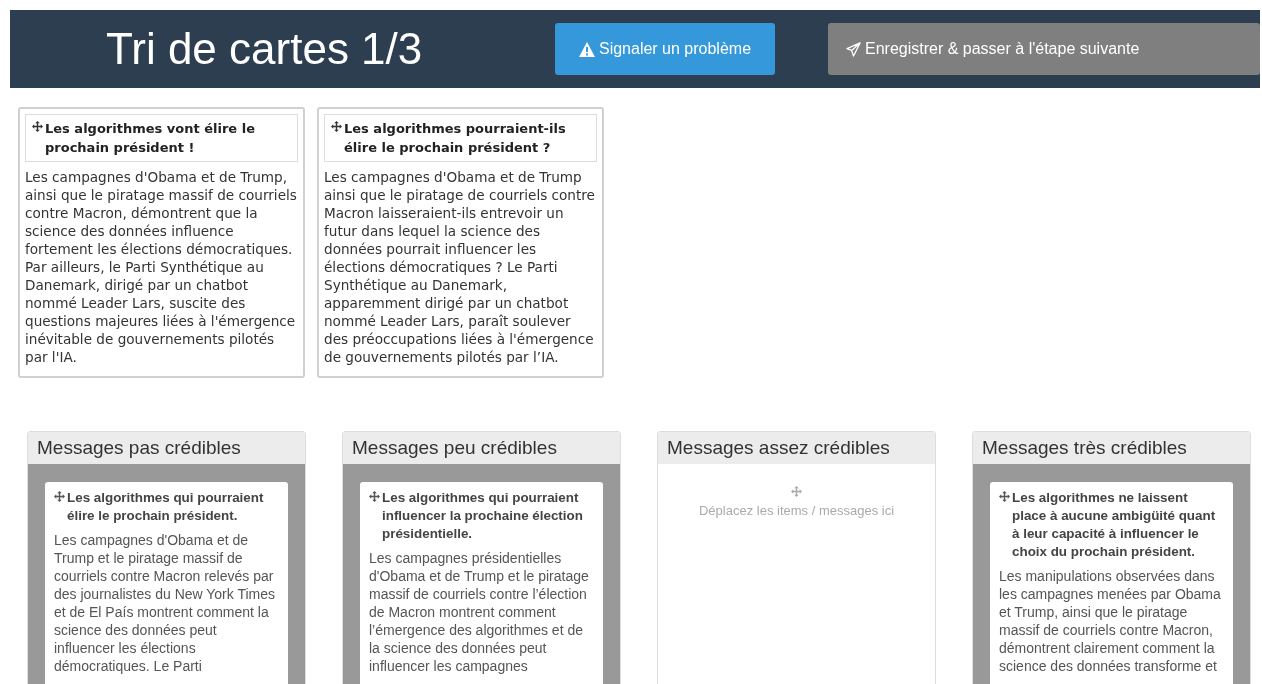  What do you see at coordinates (481, 448) in the screenshot?
I see `column-header: Messages peu crédibles` at bounding box center [481, 448].